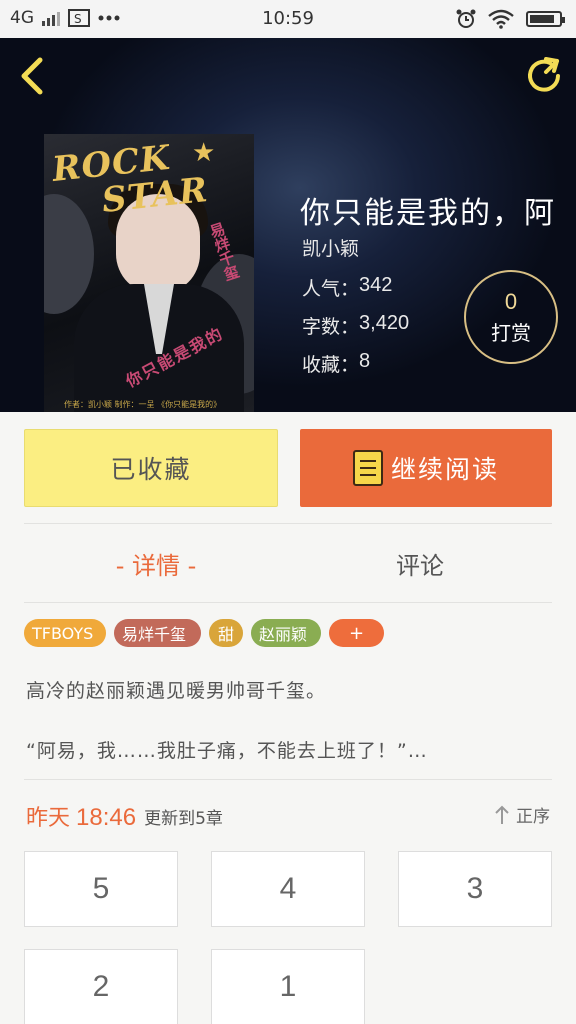 The width and height of the screenshot is (576, 1024). Describe the element at coordinates (32, 76) in the screenshot. I see `back-button` at that location.